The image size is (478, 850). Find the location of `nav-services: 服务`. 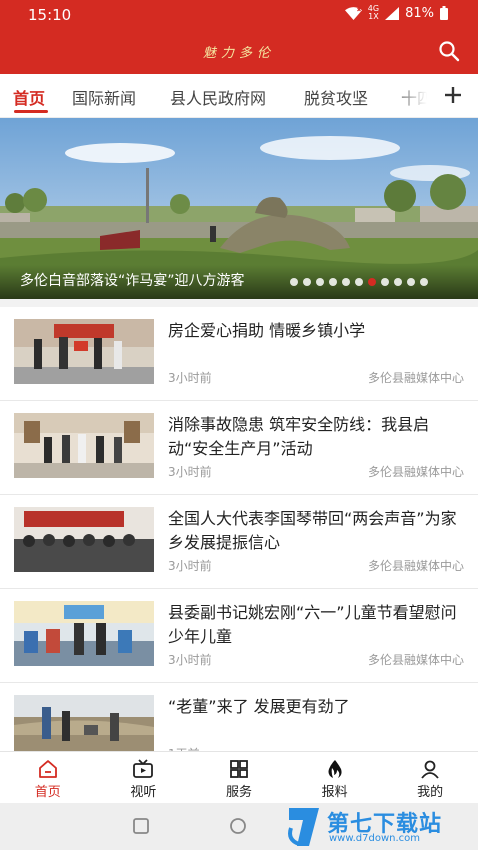

nav-services: 服务 is located at coordinates (239, 777).